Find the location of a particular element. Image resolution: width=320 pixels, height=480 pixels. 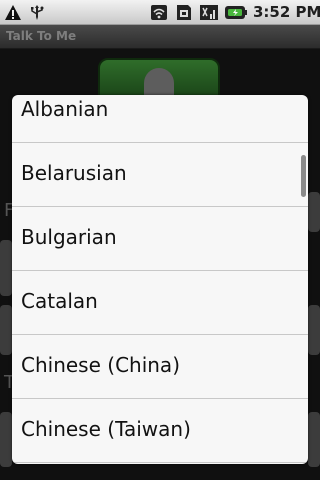

language-label: Catalan is located at coordinates (59, 301).